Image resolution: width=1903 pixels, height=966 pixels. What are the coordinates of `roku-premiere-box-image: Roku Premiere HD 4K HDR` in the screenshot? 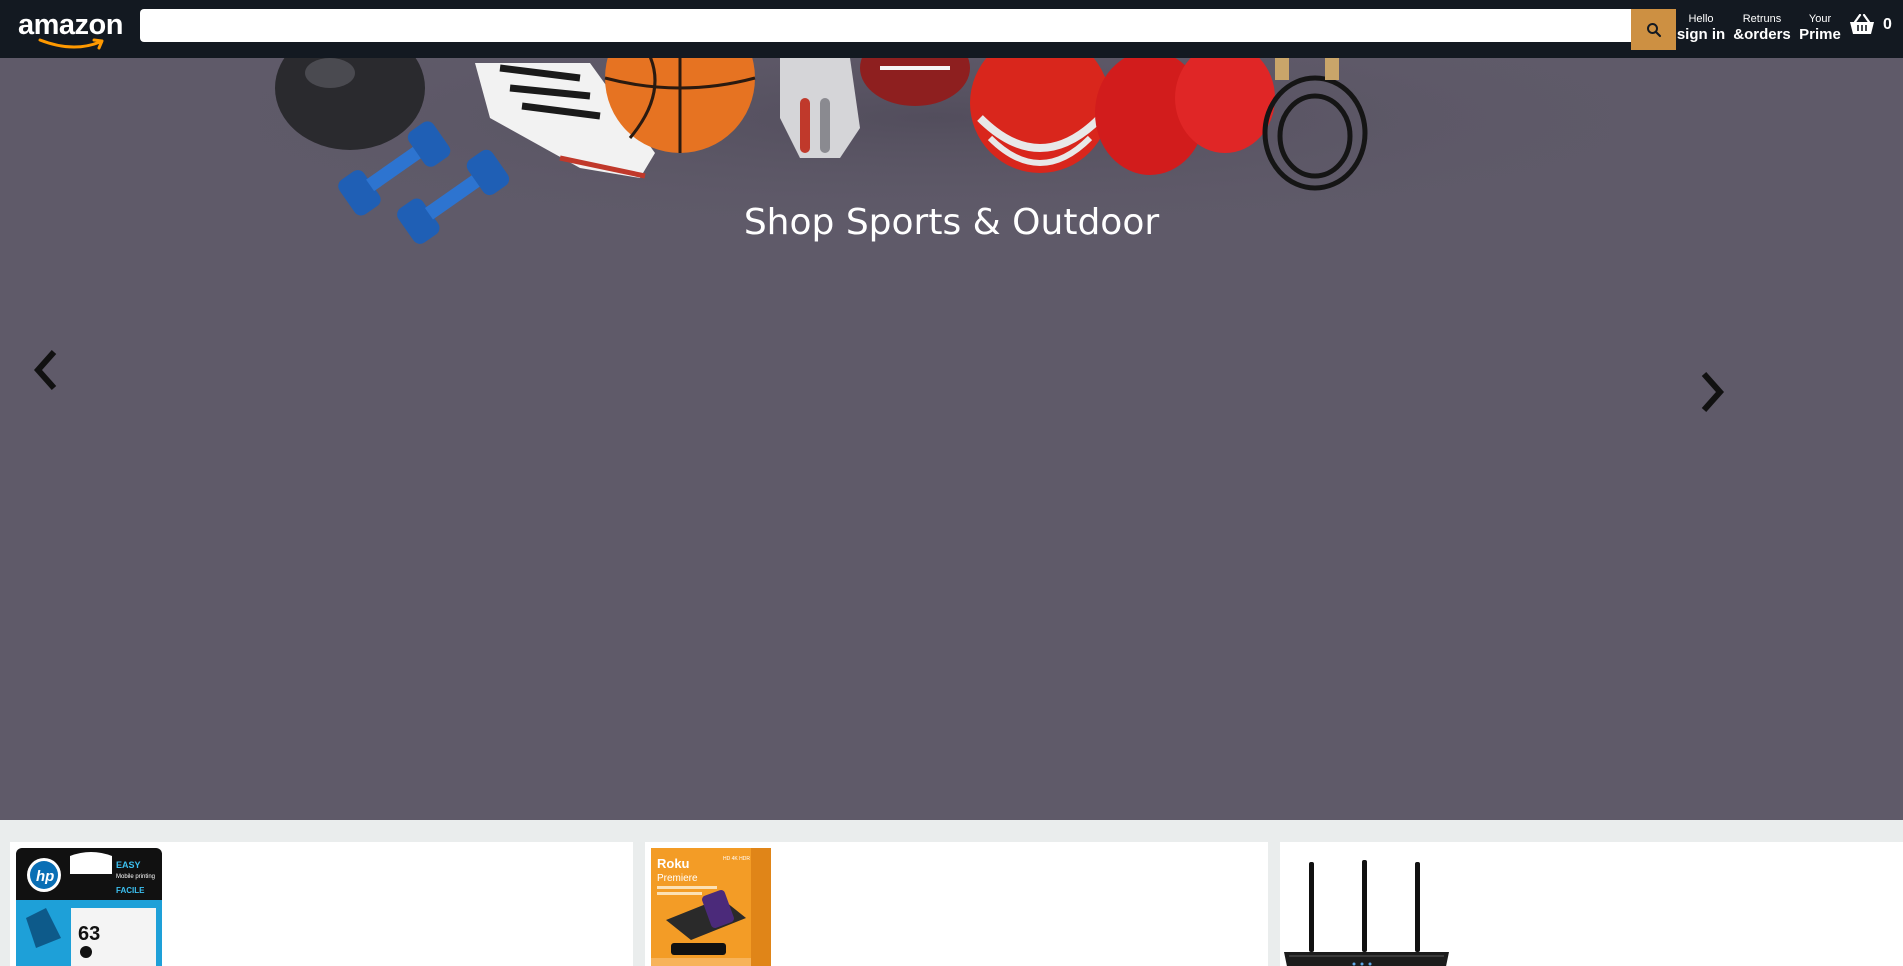 It's located at (711, 907).